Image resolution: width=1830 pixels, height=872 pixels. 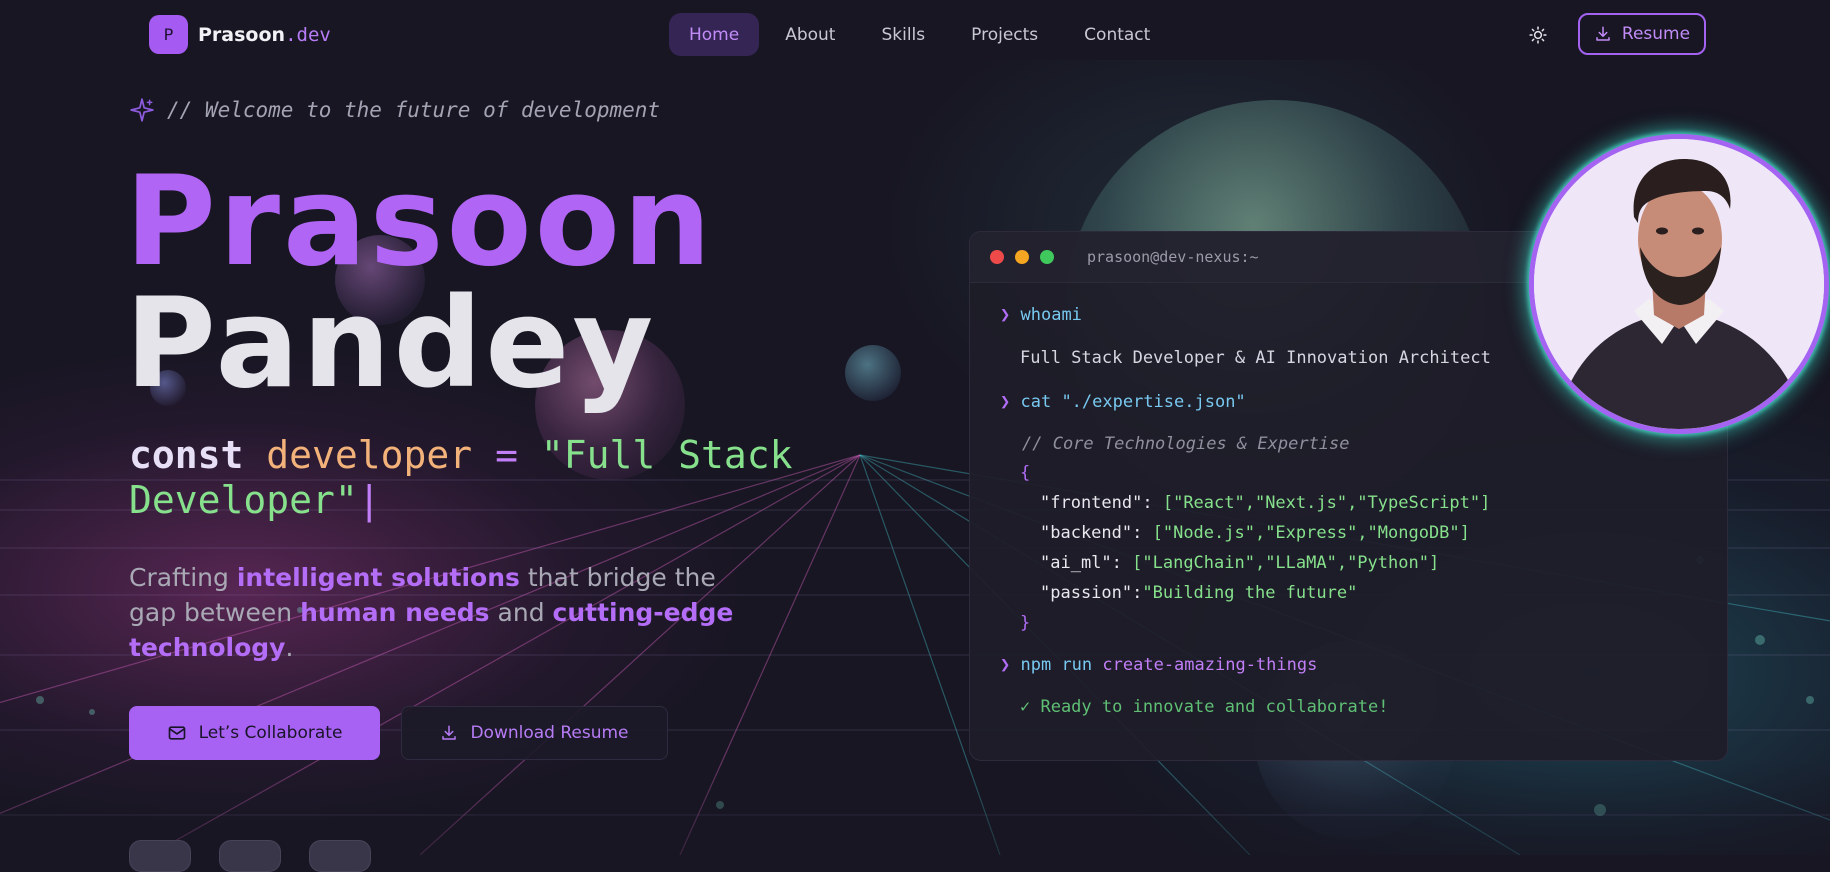 I want to click on theme-toggle-button, so click(x=1538, y=35).